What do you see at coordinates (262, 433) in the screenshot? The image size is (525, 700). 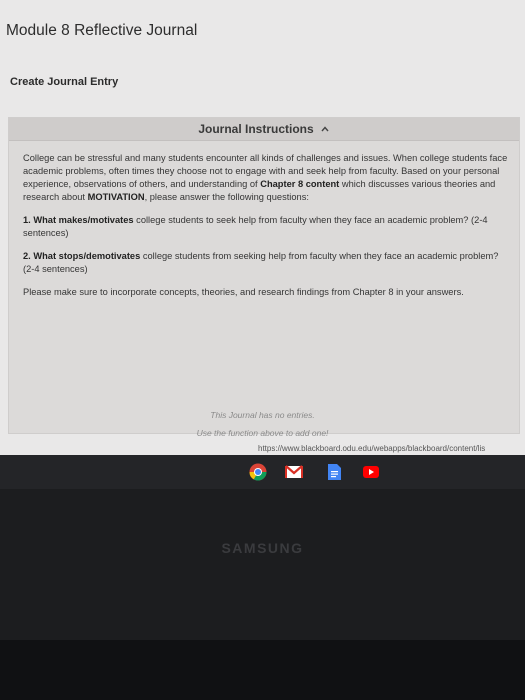 I see `empty-state-hint: Use the function above to add one!` at bounding box center [262, 433].